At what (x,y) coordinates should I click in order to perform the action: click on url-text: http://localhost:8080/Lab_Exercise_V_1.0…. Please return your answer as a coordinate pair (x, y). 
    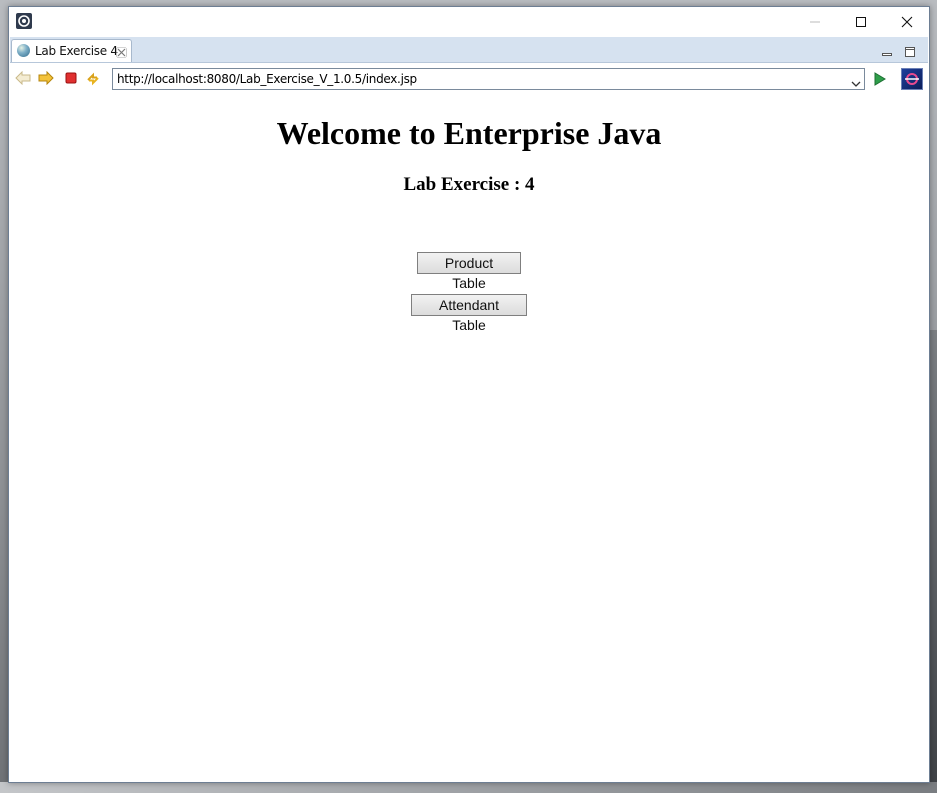
    Looking at the image, I should click on (267, 79).